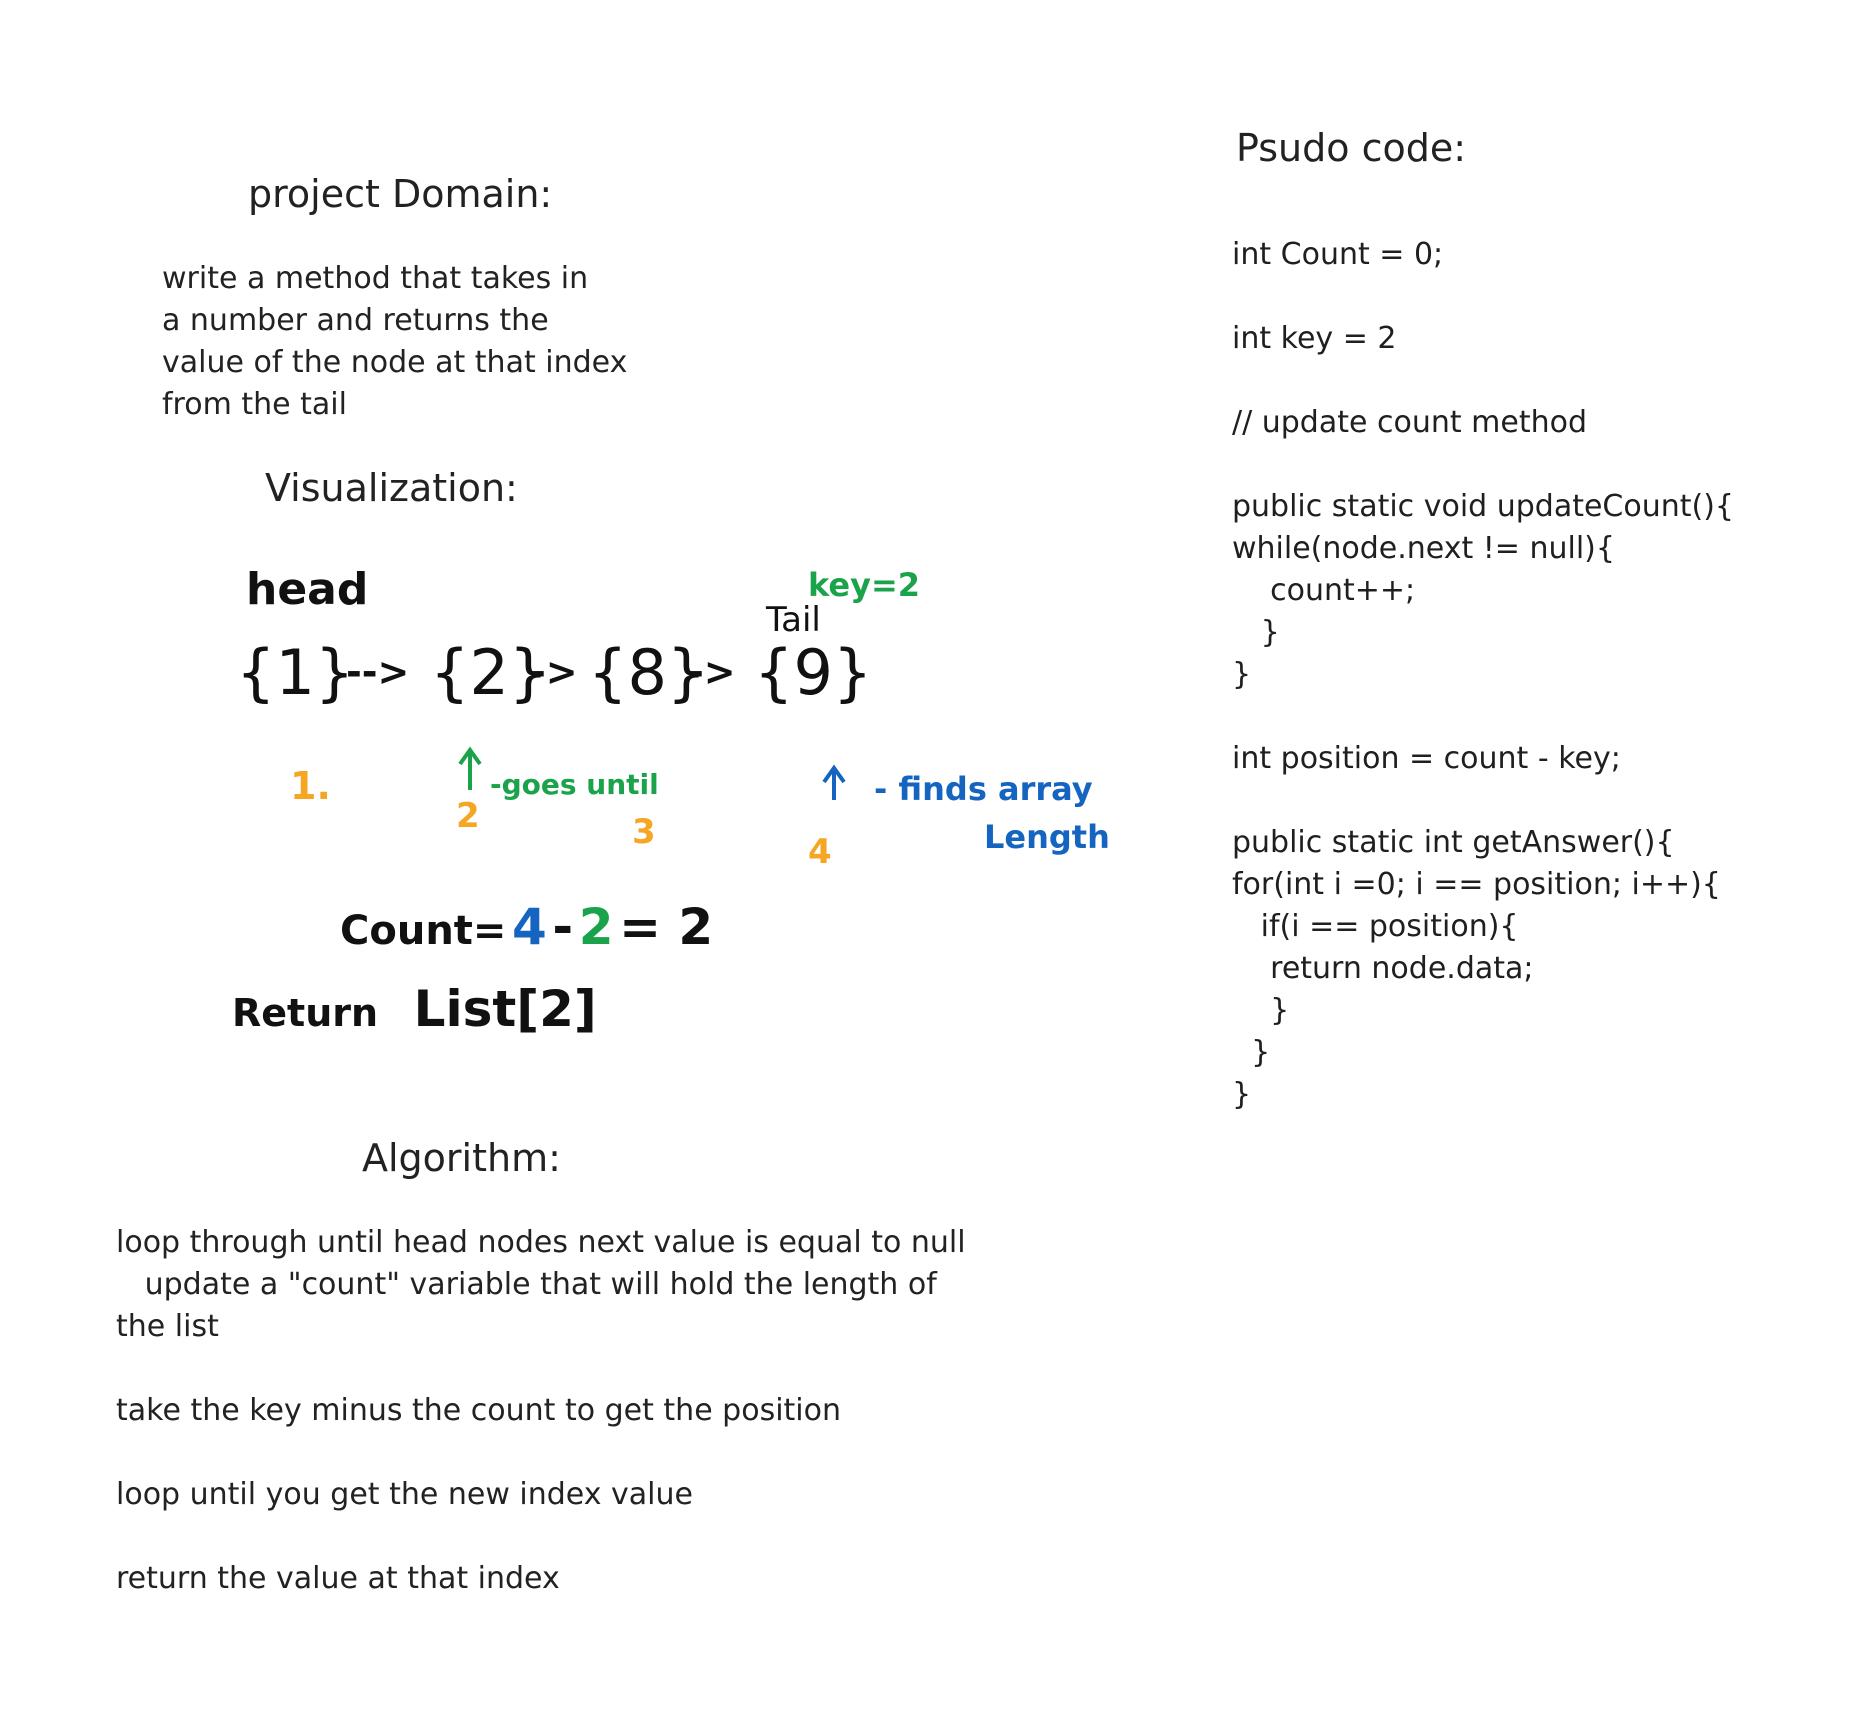 The height and width of the screenshot is (1709, 1858). I want to click on code-line: // update count method, so click(1410, 422).